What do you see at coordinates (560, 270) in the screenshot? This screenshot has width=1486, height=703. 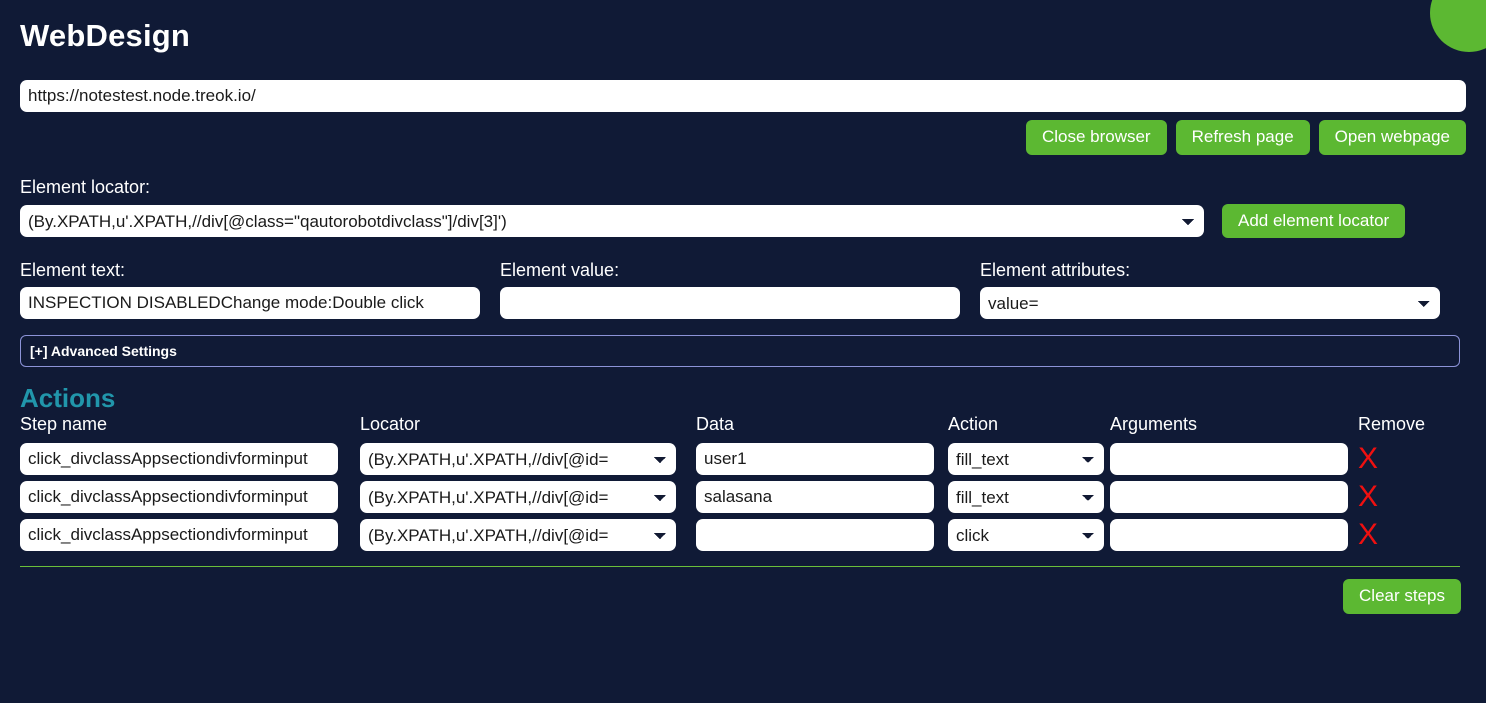 I see `element-value-label: Element value:` at bounding box center [560, 270].